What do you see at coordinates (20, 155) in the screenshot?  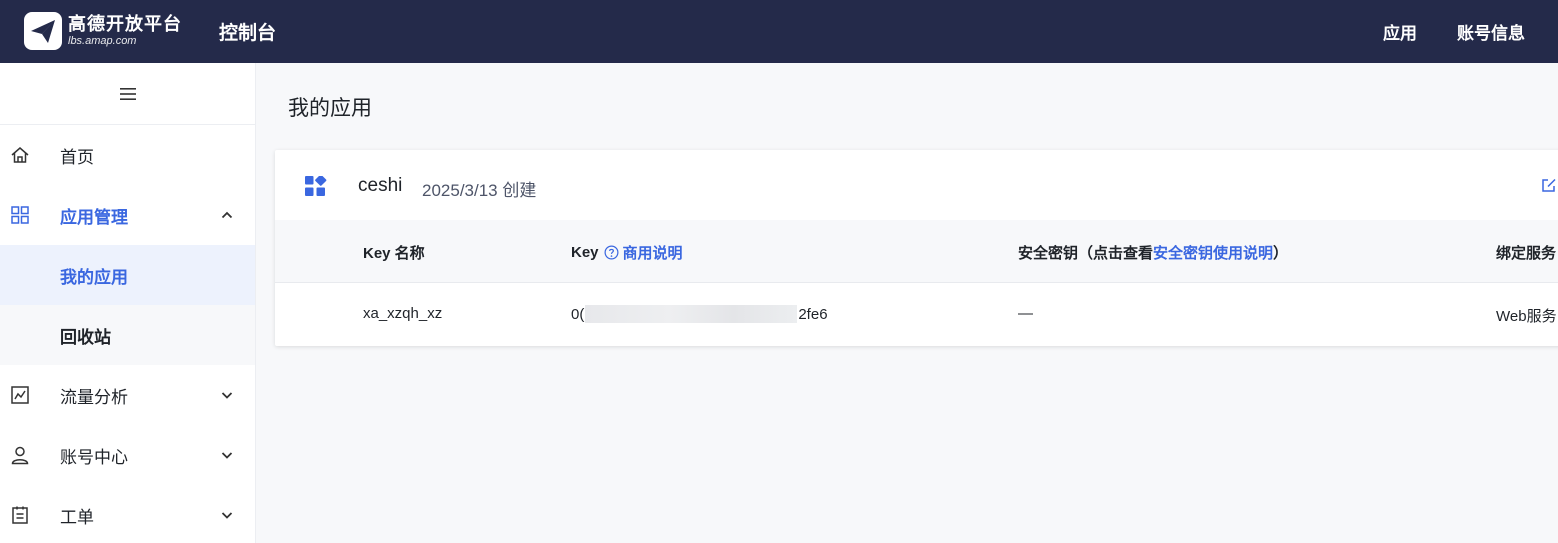 I see `home-icon` at bounding box center [20, 155].